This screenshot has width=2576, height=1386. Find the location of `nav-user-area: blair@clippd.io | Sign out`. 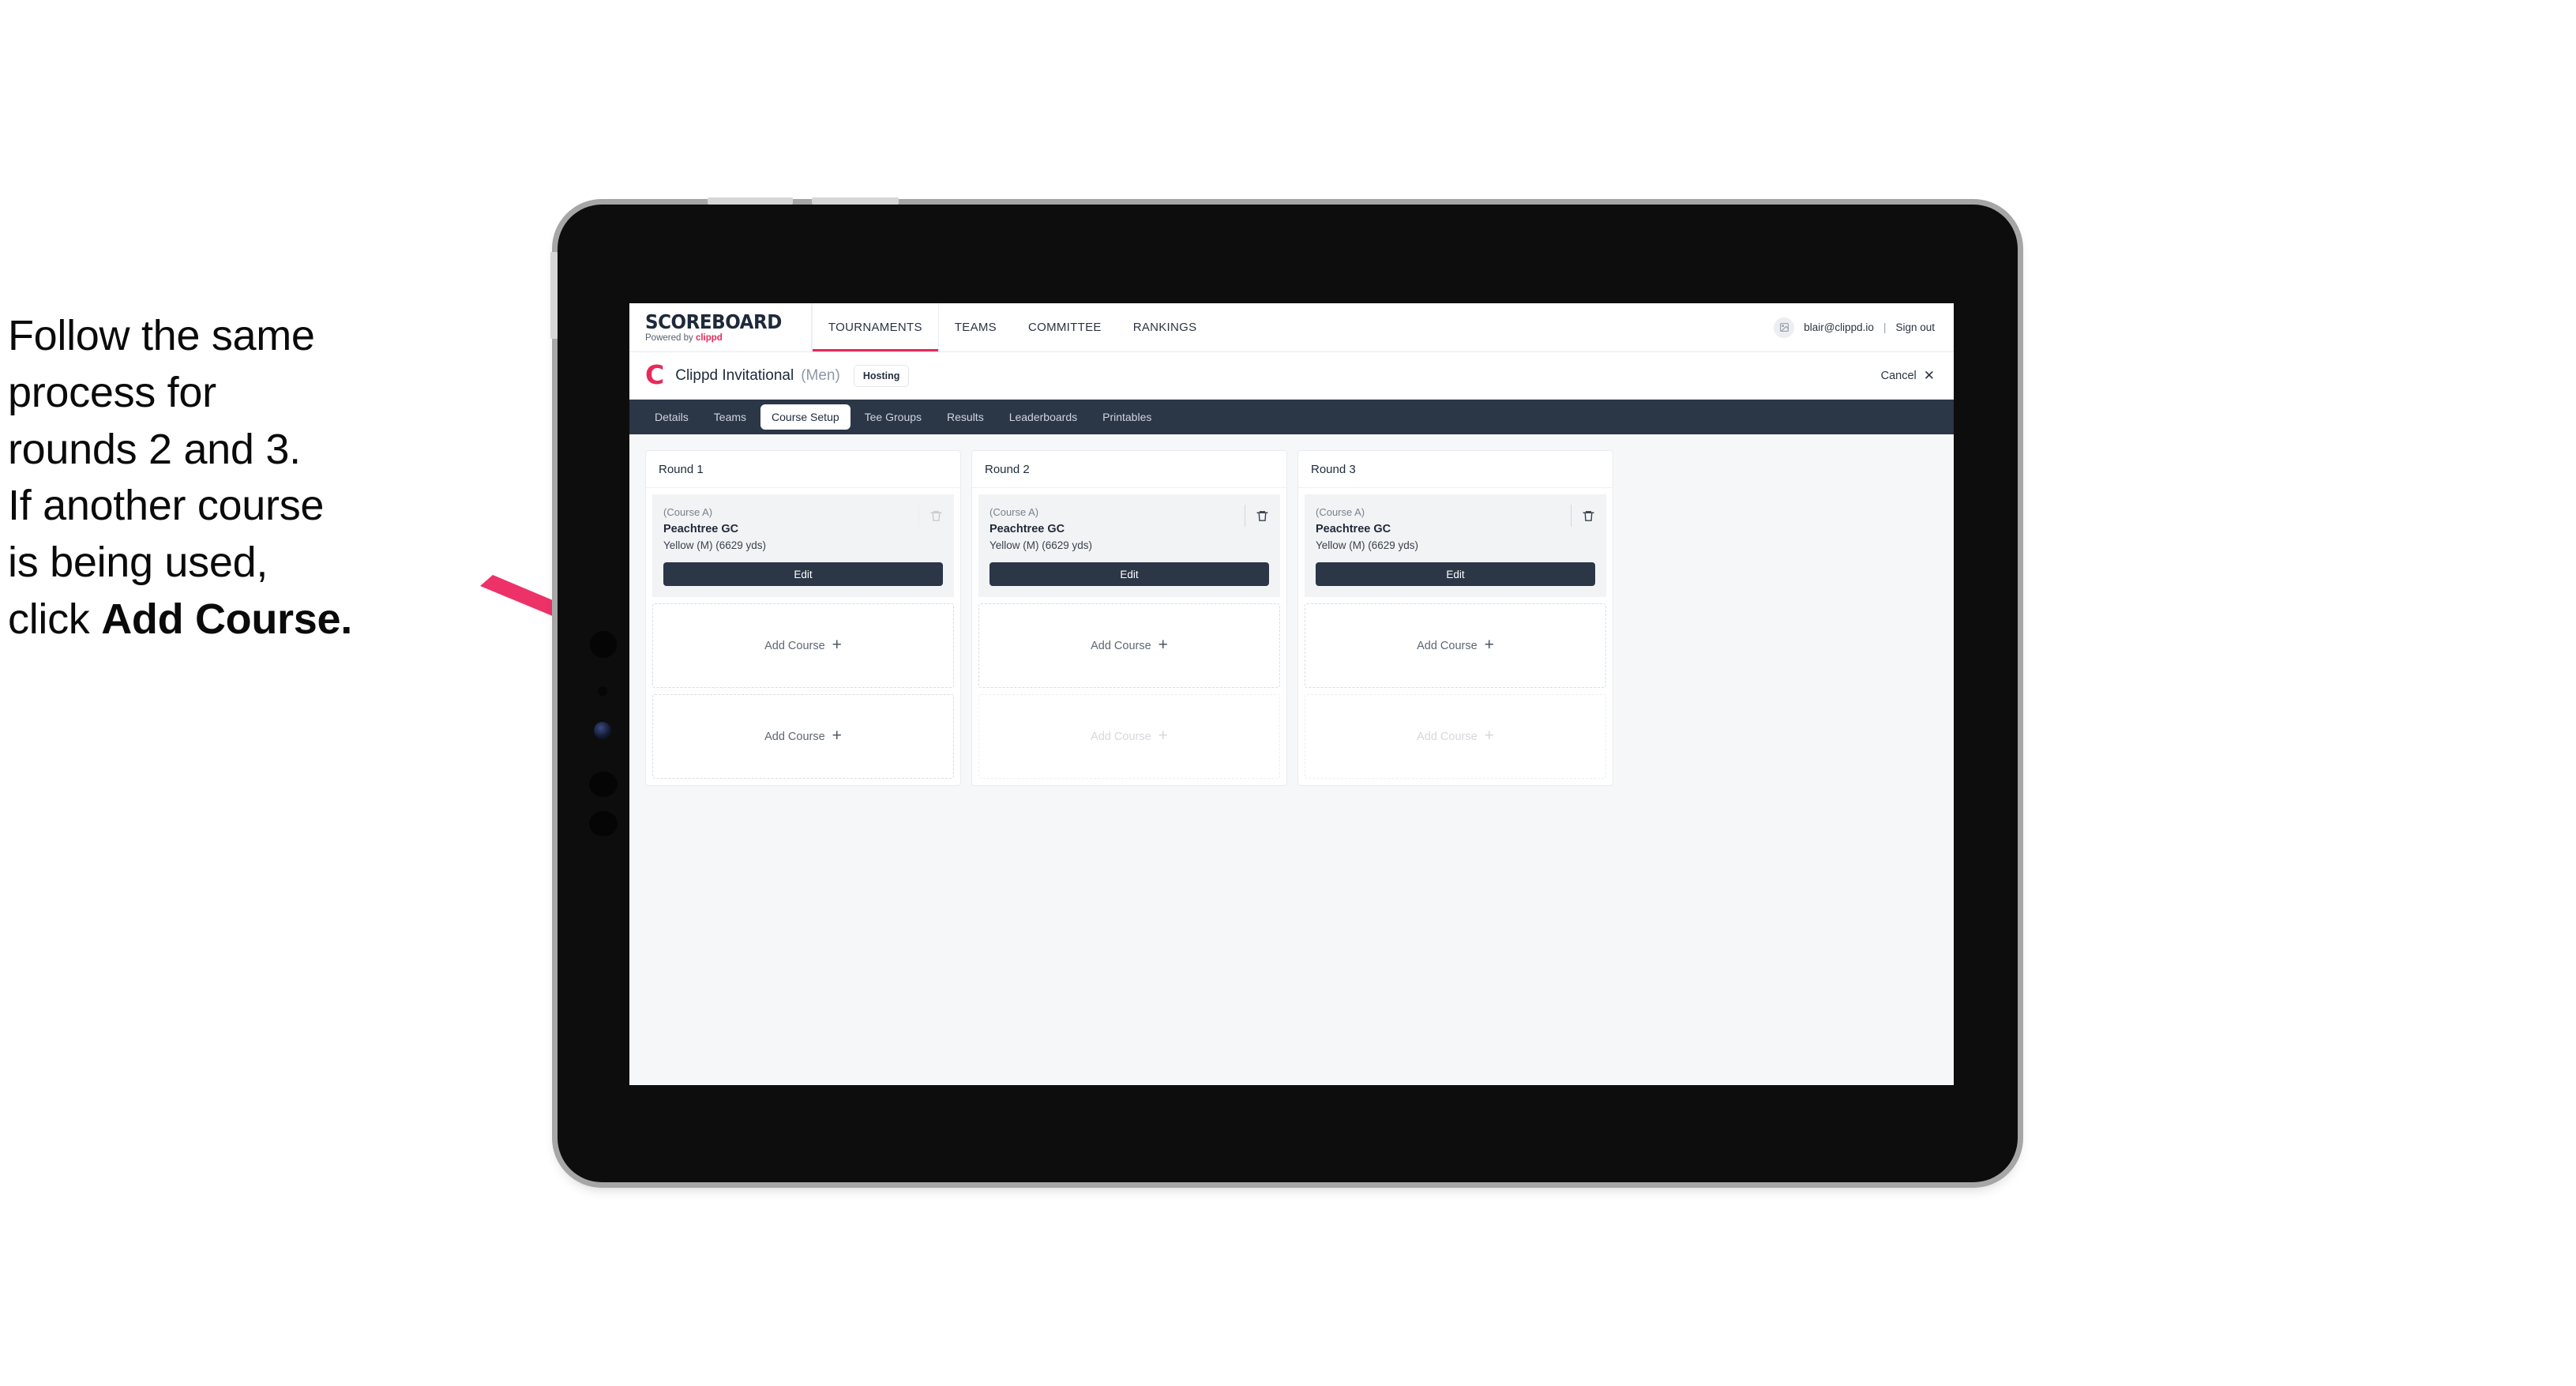

nav-user-area: blair@clippd.io | Sign out is located at coordinates (1864, 327).